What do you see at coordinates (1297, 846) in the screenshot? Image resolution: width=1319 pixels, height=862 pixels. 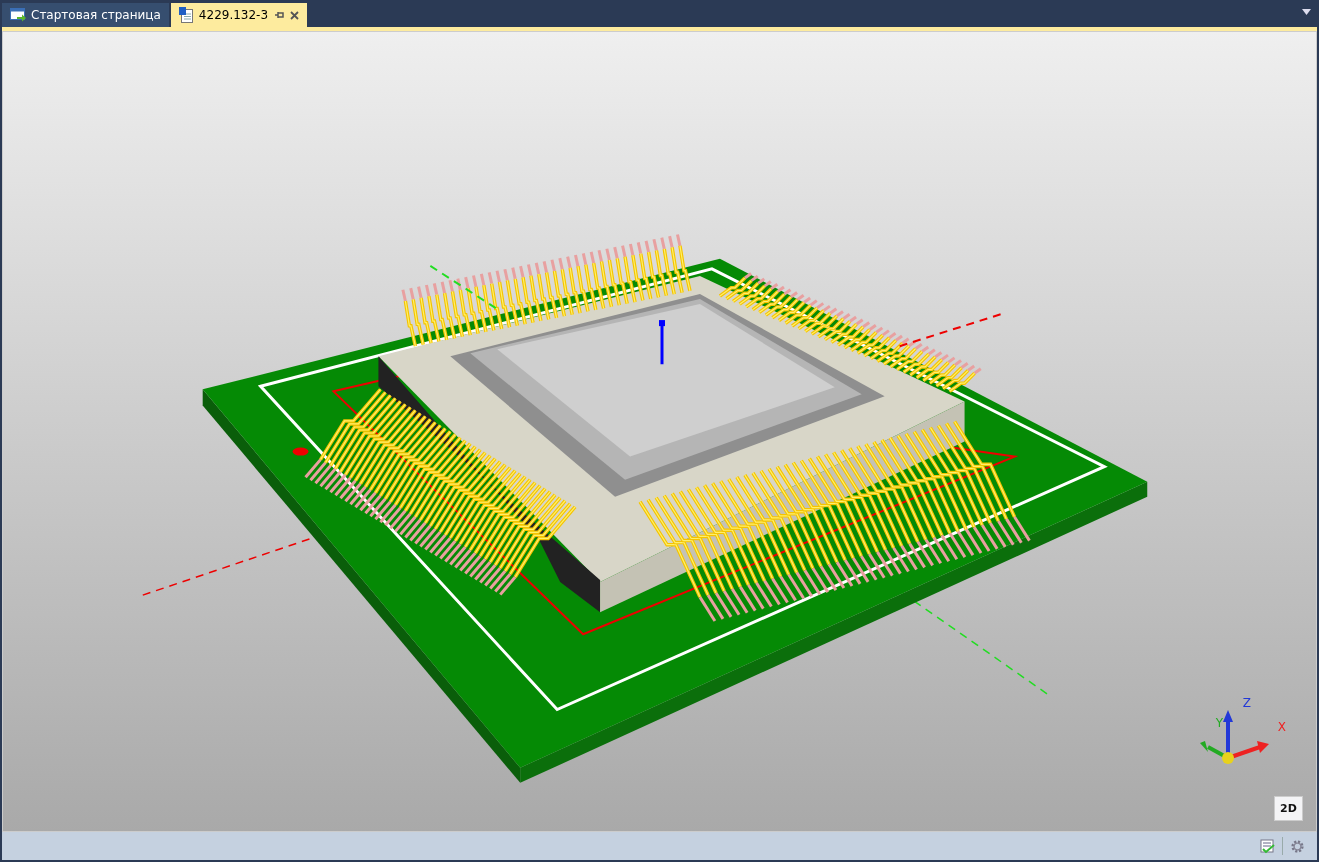 I see `settings-icon` at bounding box center [1297, 846].